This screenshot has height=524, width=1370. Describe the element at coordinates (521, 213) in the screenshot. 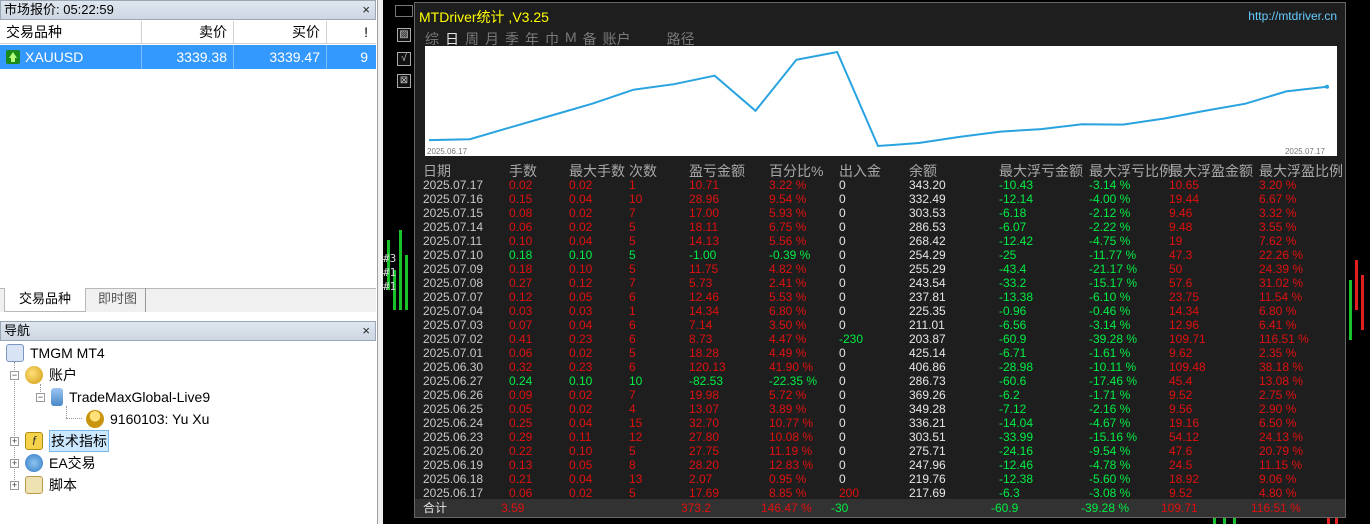

I see `cell-lots: 0.08` at that location.